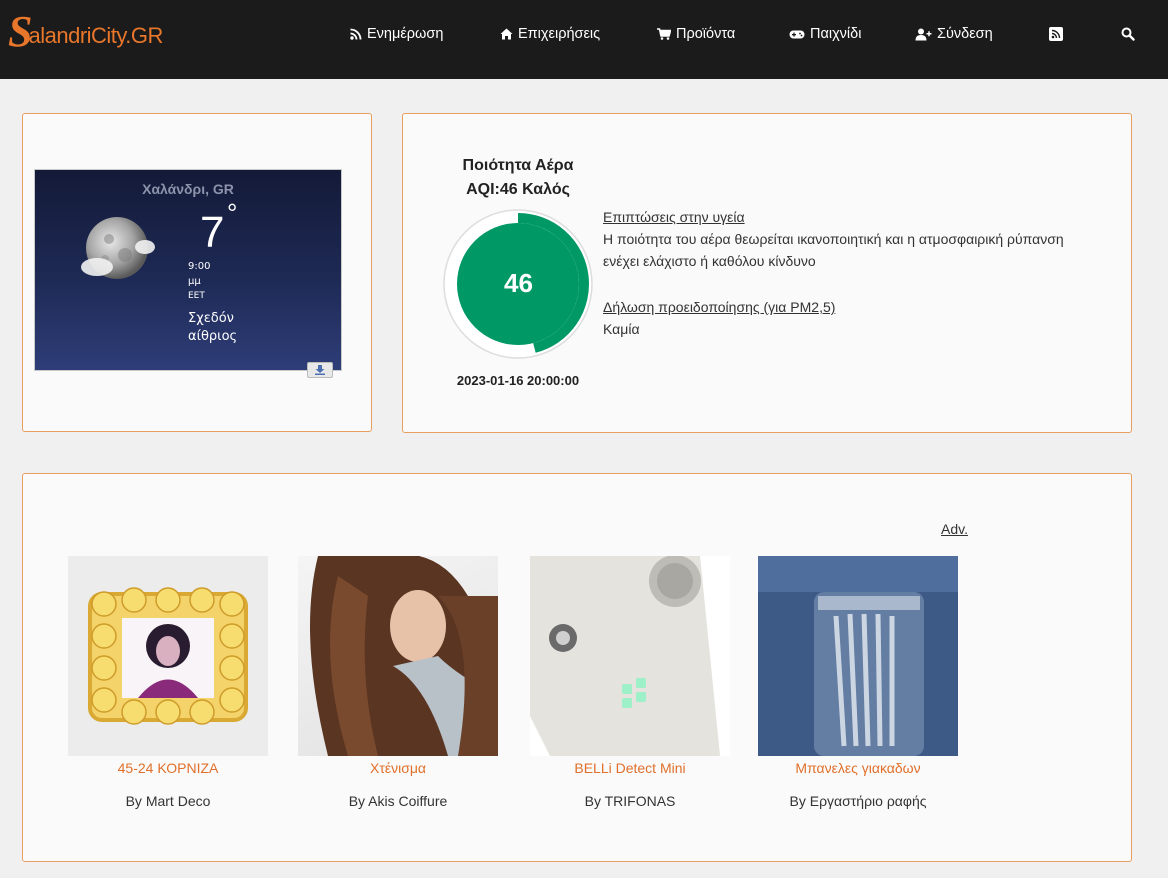 The height and width of the screenshot is (878, 1168). I want to click on health-effects-link: Επιπτώσεις στην υγεία, so click(833, 217).